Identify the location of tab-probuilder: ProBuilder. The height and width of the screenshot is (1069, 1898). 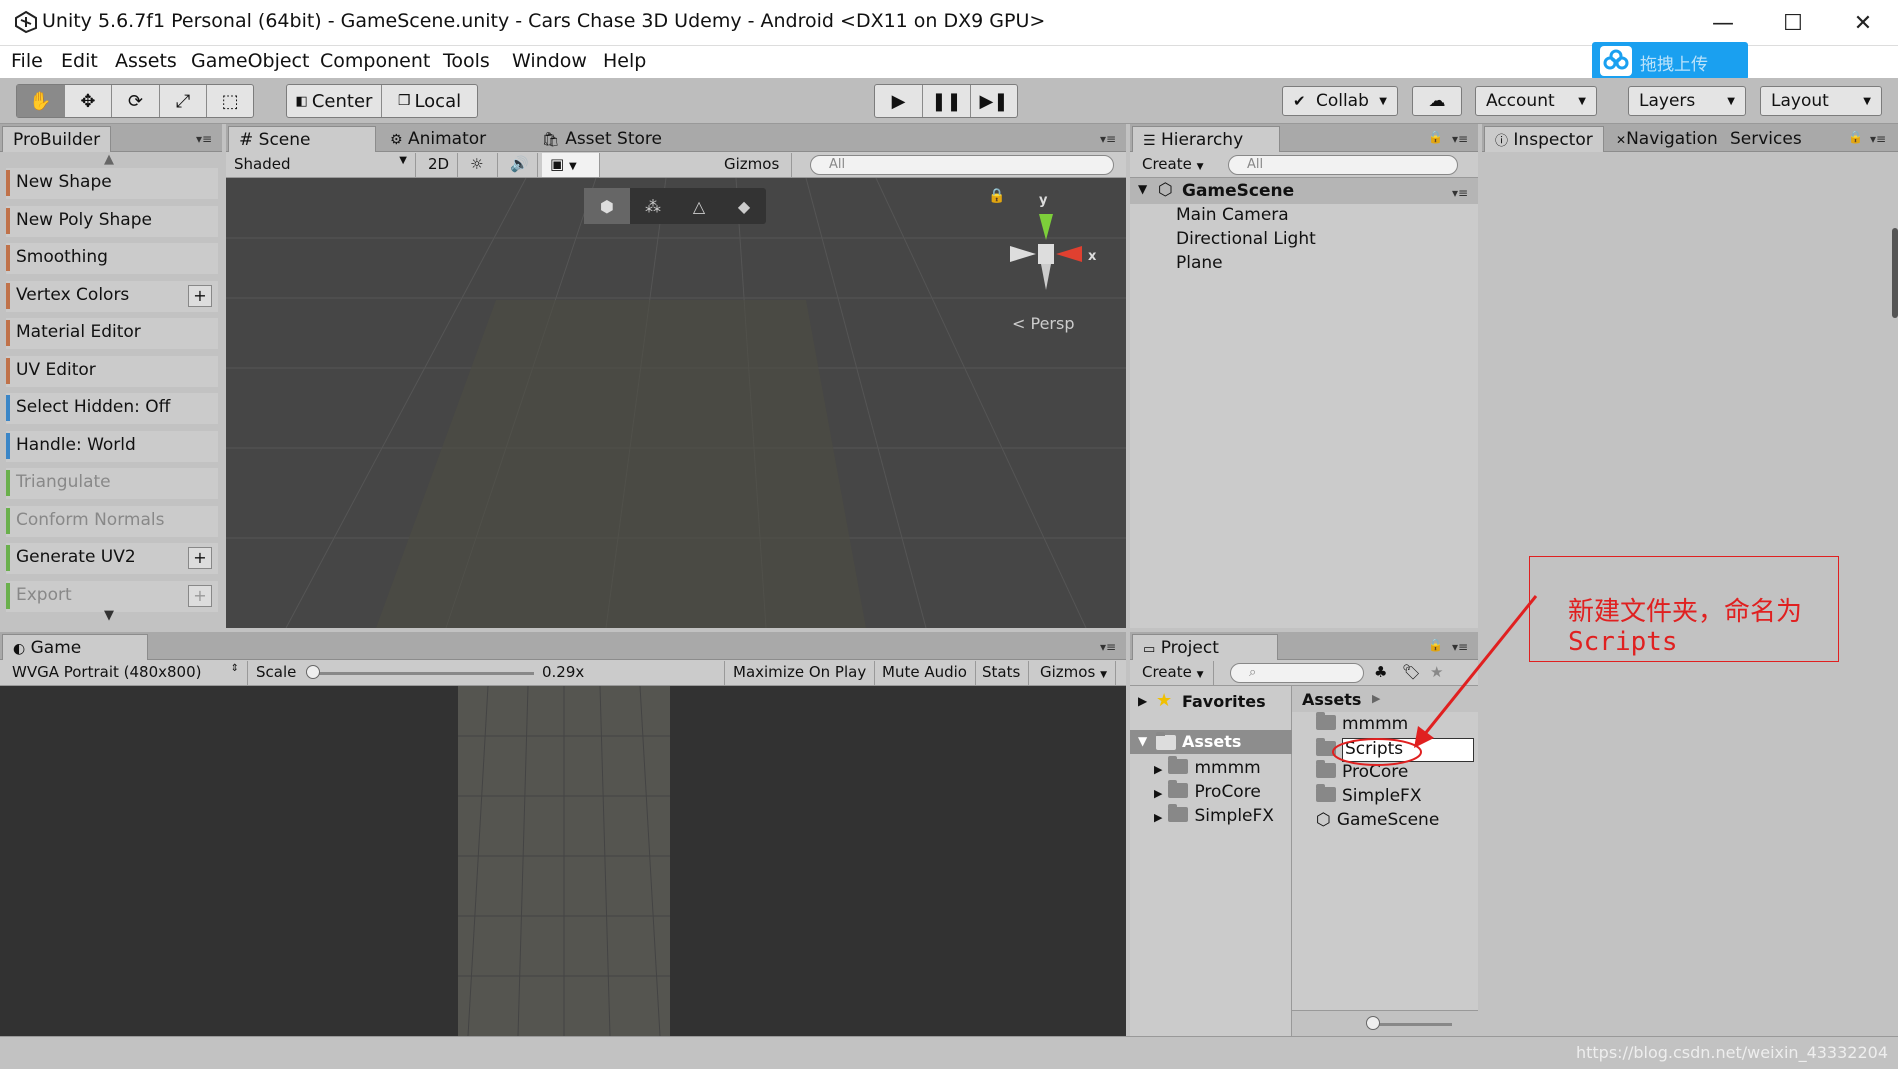
(57, 139).